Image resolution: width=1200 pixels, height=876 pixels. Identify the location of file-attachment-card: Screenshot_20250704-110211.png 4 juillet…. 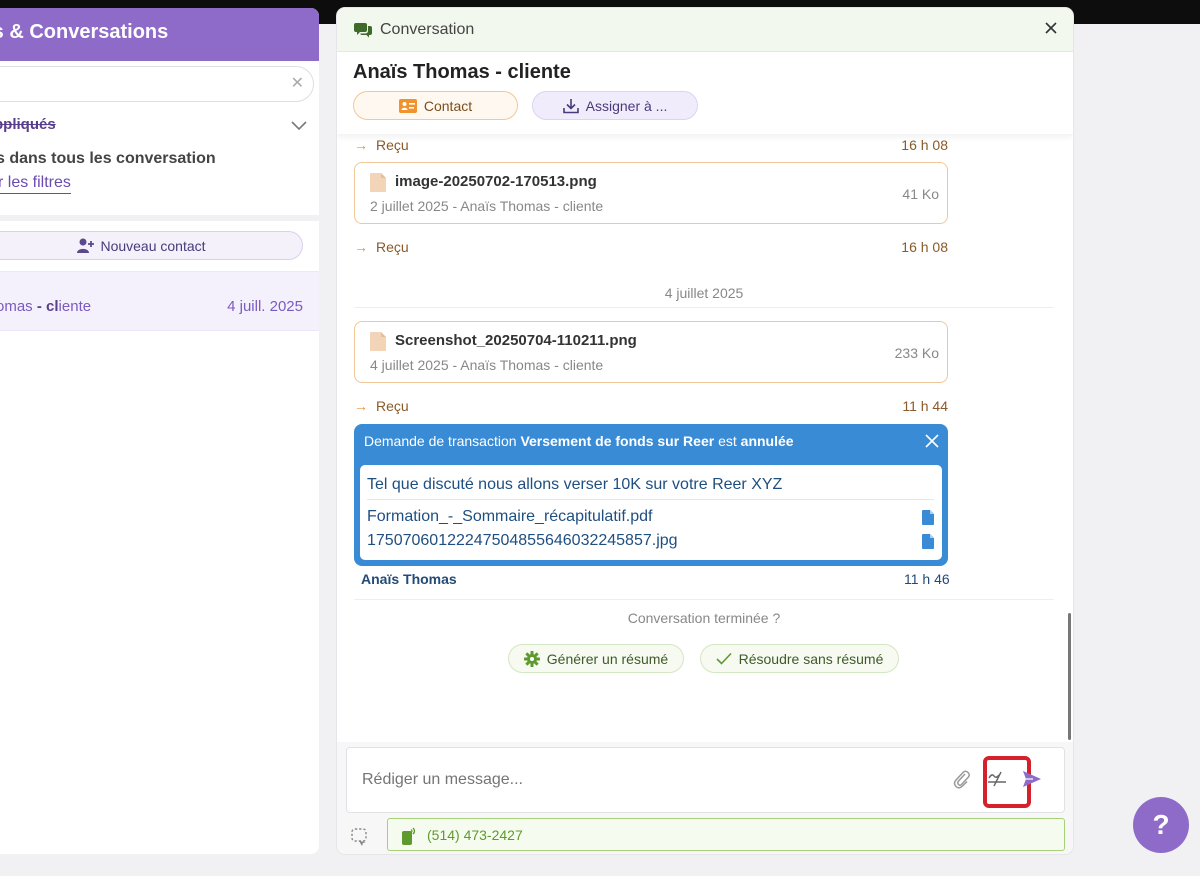
(651, 352).